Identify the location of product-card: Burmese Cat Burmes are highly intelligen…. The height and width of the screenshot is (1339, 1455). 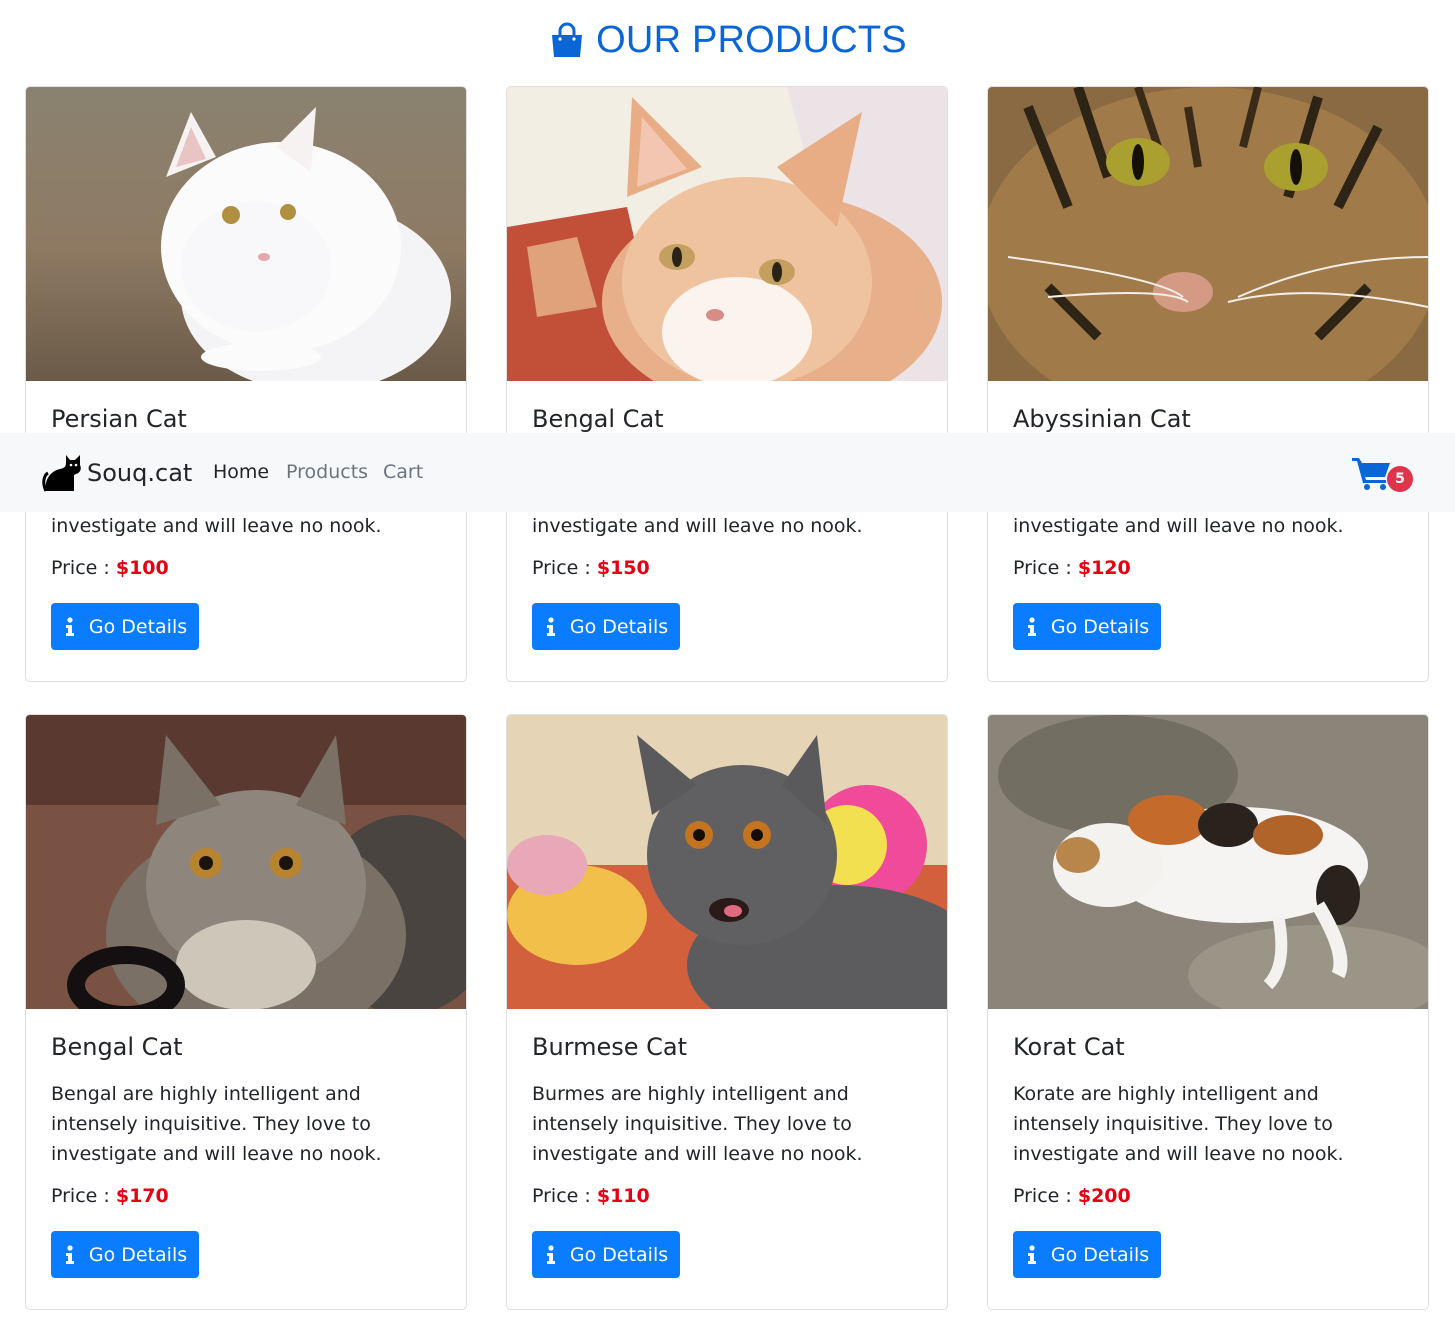
(727, 1012).